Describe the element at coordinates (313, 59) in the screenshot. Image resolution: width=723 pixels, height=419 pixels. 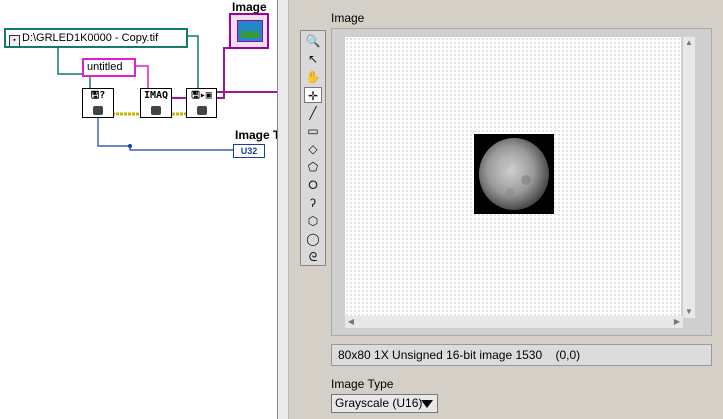
I see `pointer-tool-icon: ↖` at that location.